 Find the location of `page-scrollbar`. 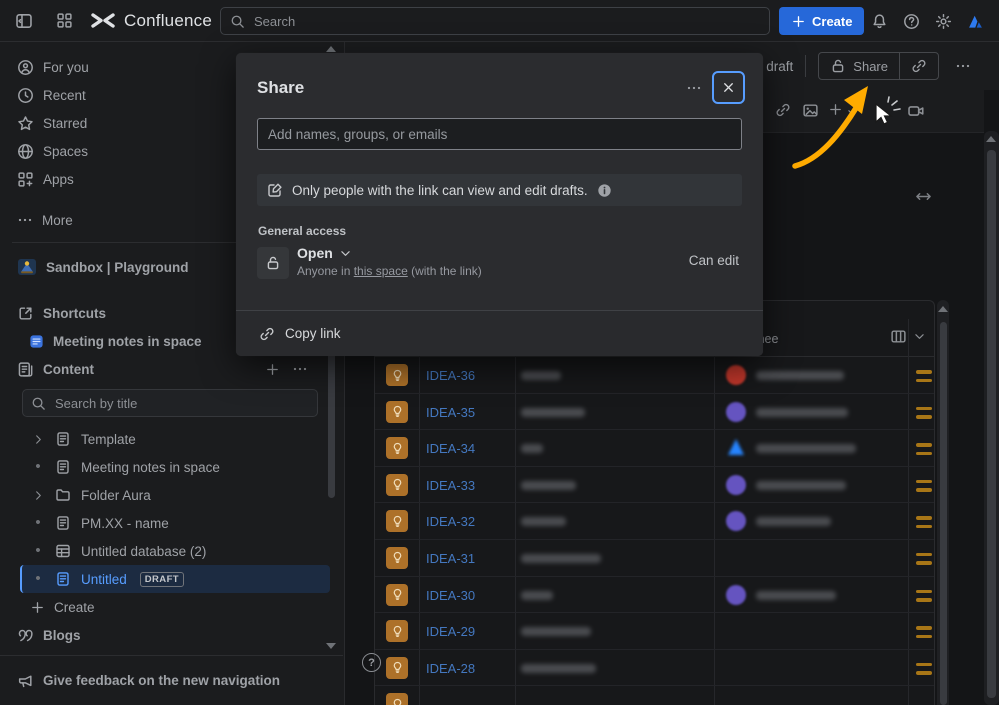

page-scrollbar is located at coordinates (991, 418).